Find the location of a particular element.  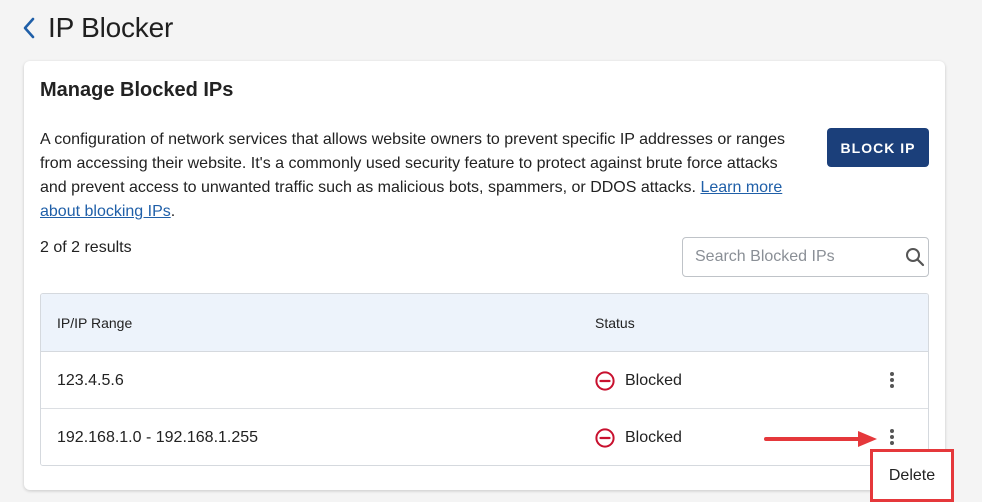

card-title: Manage Blocked IPs is located at coordinates (137, 90).